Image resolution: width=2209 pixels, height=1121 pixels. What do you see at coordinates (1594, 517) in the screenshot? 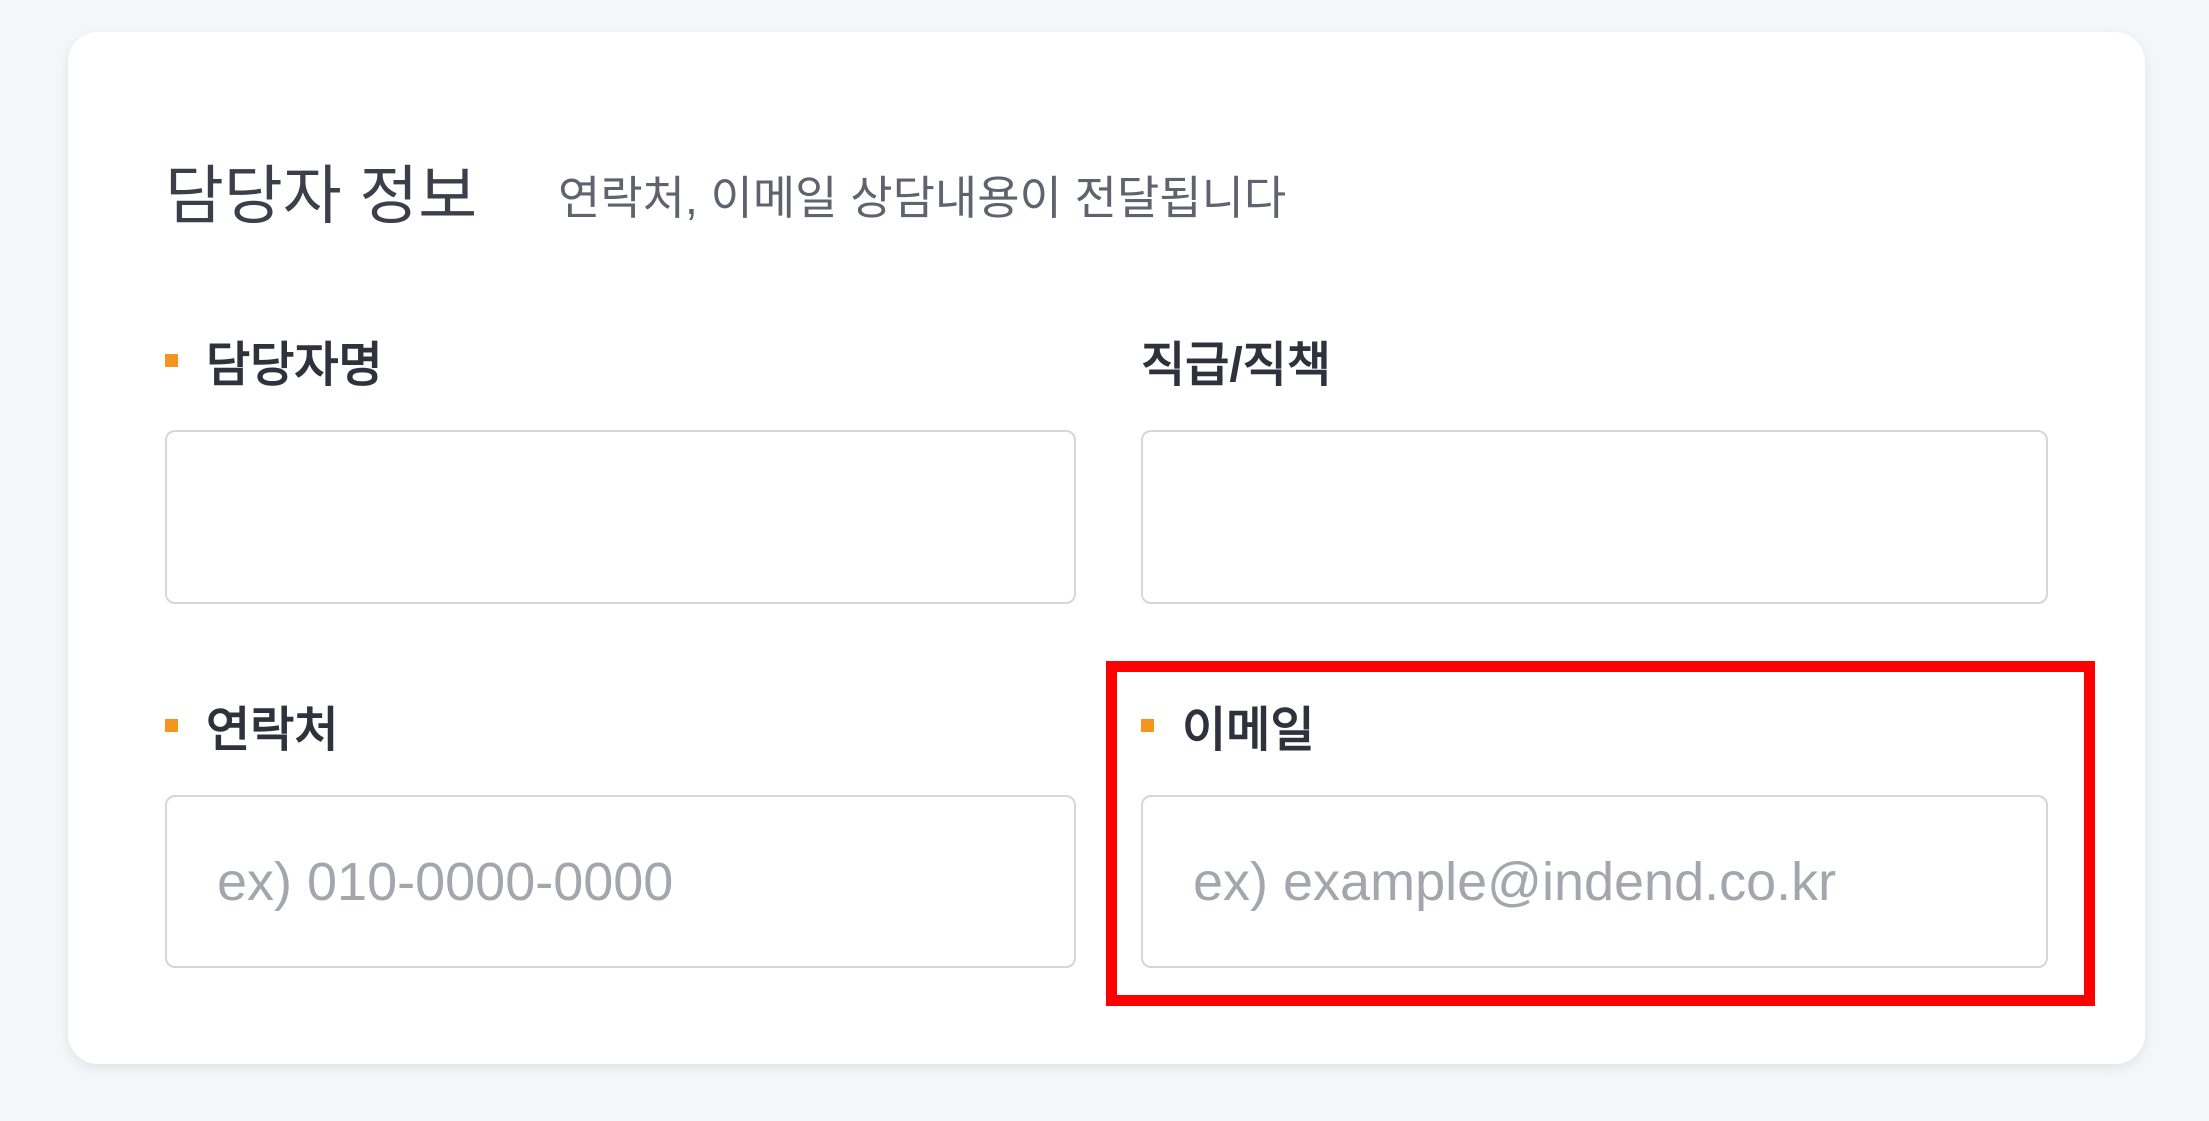
I see `position-input` at bounding box center [1594, 517].